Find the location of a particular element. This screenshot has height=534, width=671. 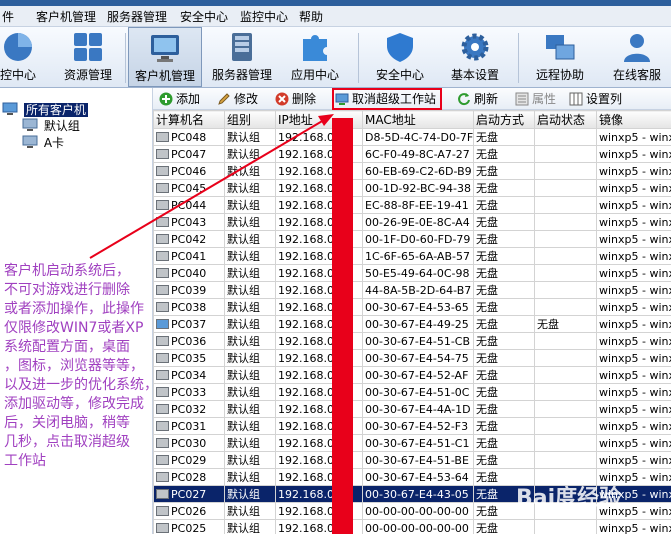

toolbar-resource-management: 资源管理 is located at coordinates (88, 57).